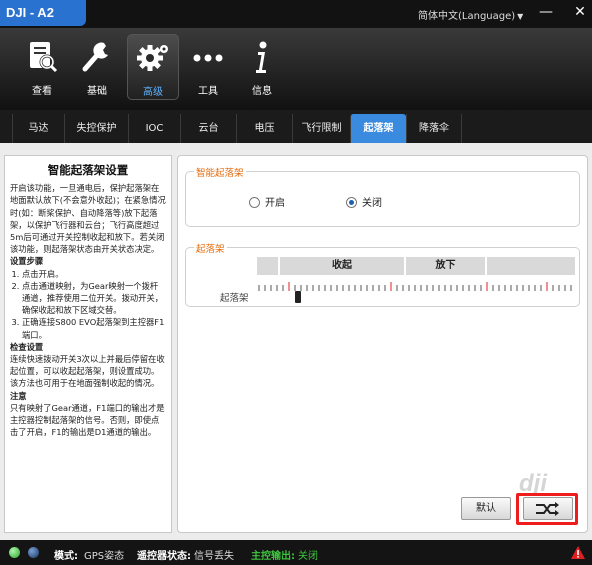 The image size is (592, 565). I want to click on toolbar-tools-label: 工具, so click(208, 91).